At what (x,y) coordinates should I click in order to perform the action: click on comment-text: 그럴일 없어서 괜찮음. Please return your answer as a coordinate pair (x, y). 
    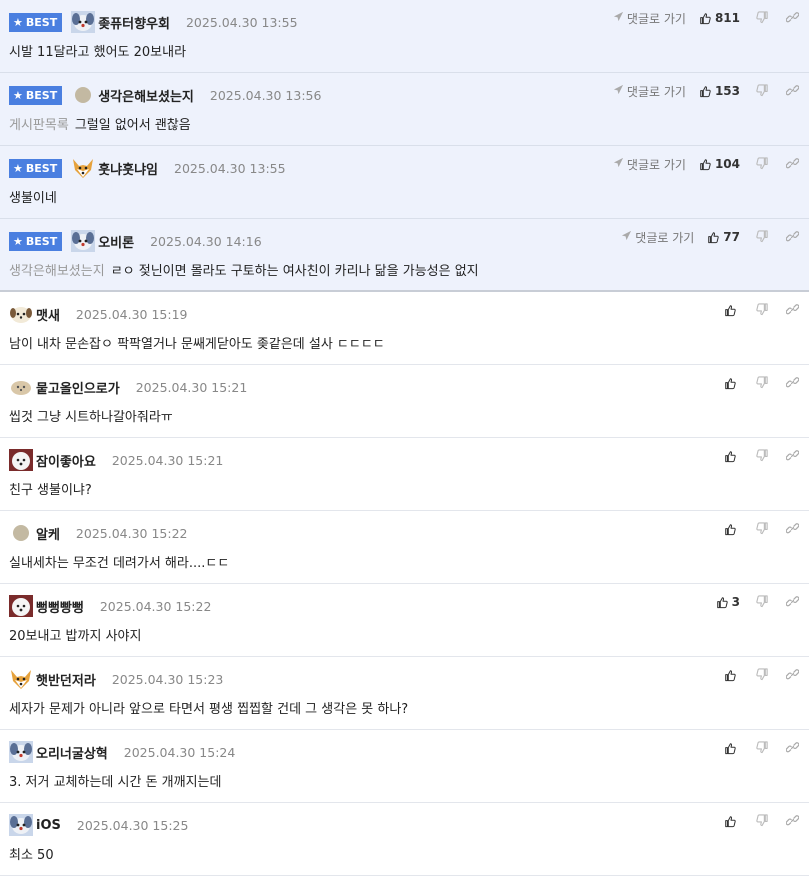
    Looking at the image, I should click on (132, 125).